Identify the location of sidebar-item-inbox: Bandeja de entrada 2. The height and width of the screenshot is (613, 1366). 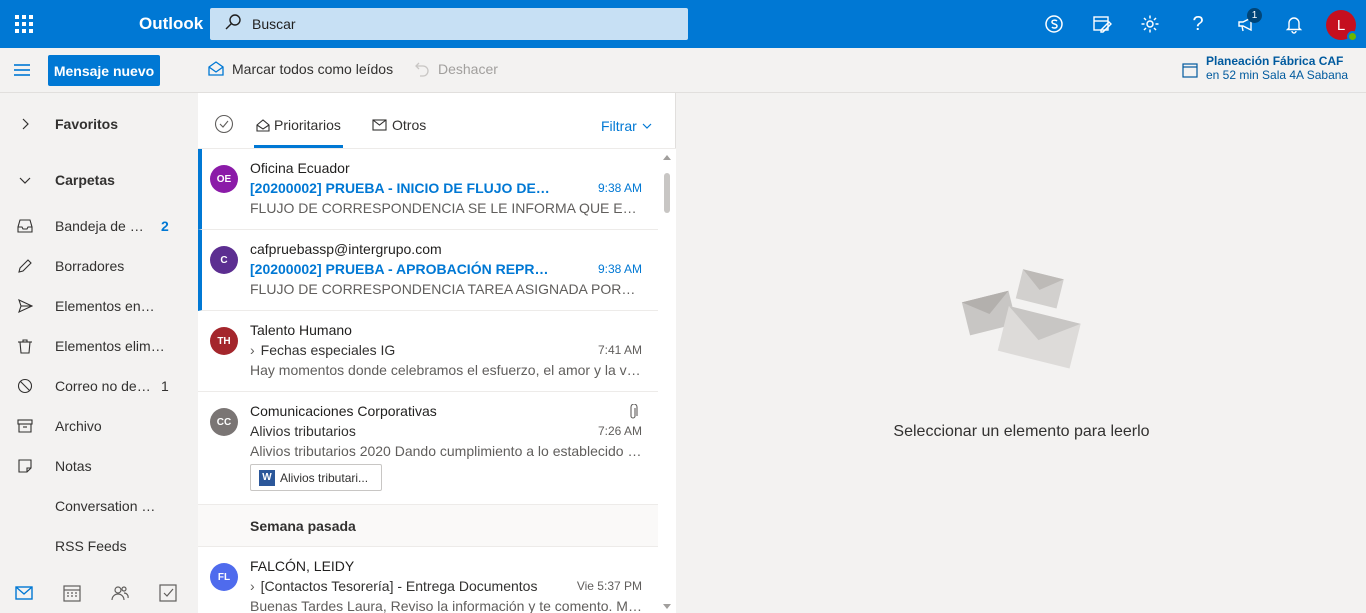
(99, 226).